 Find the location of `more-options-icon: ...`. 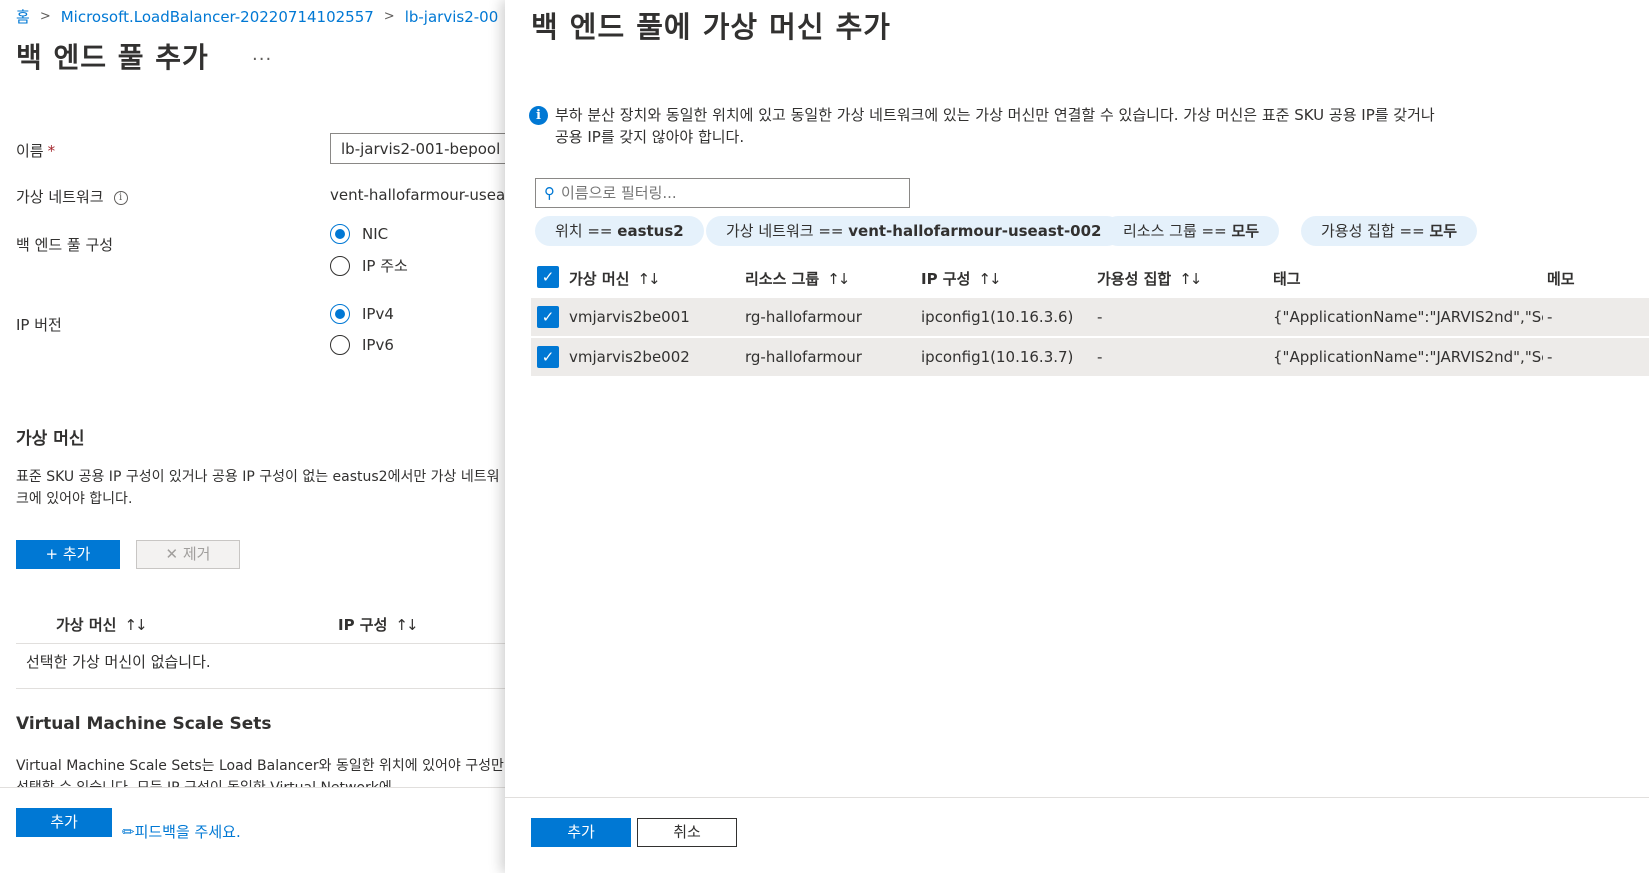

more-options-icon: ... is located at coordinates (262, 54).